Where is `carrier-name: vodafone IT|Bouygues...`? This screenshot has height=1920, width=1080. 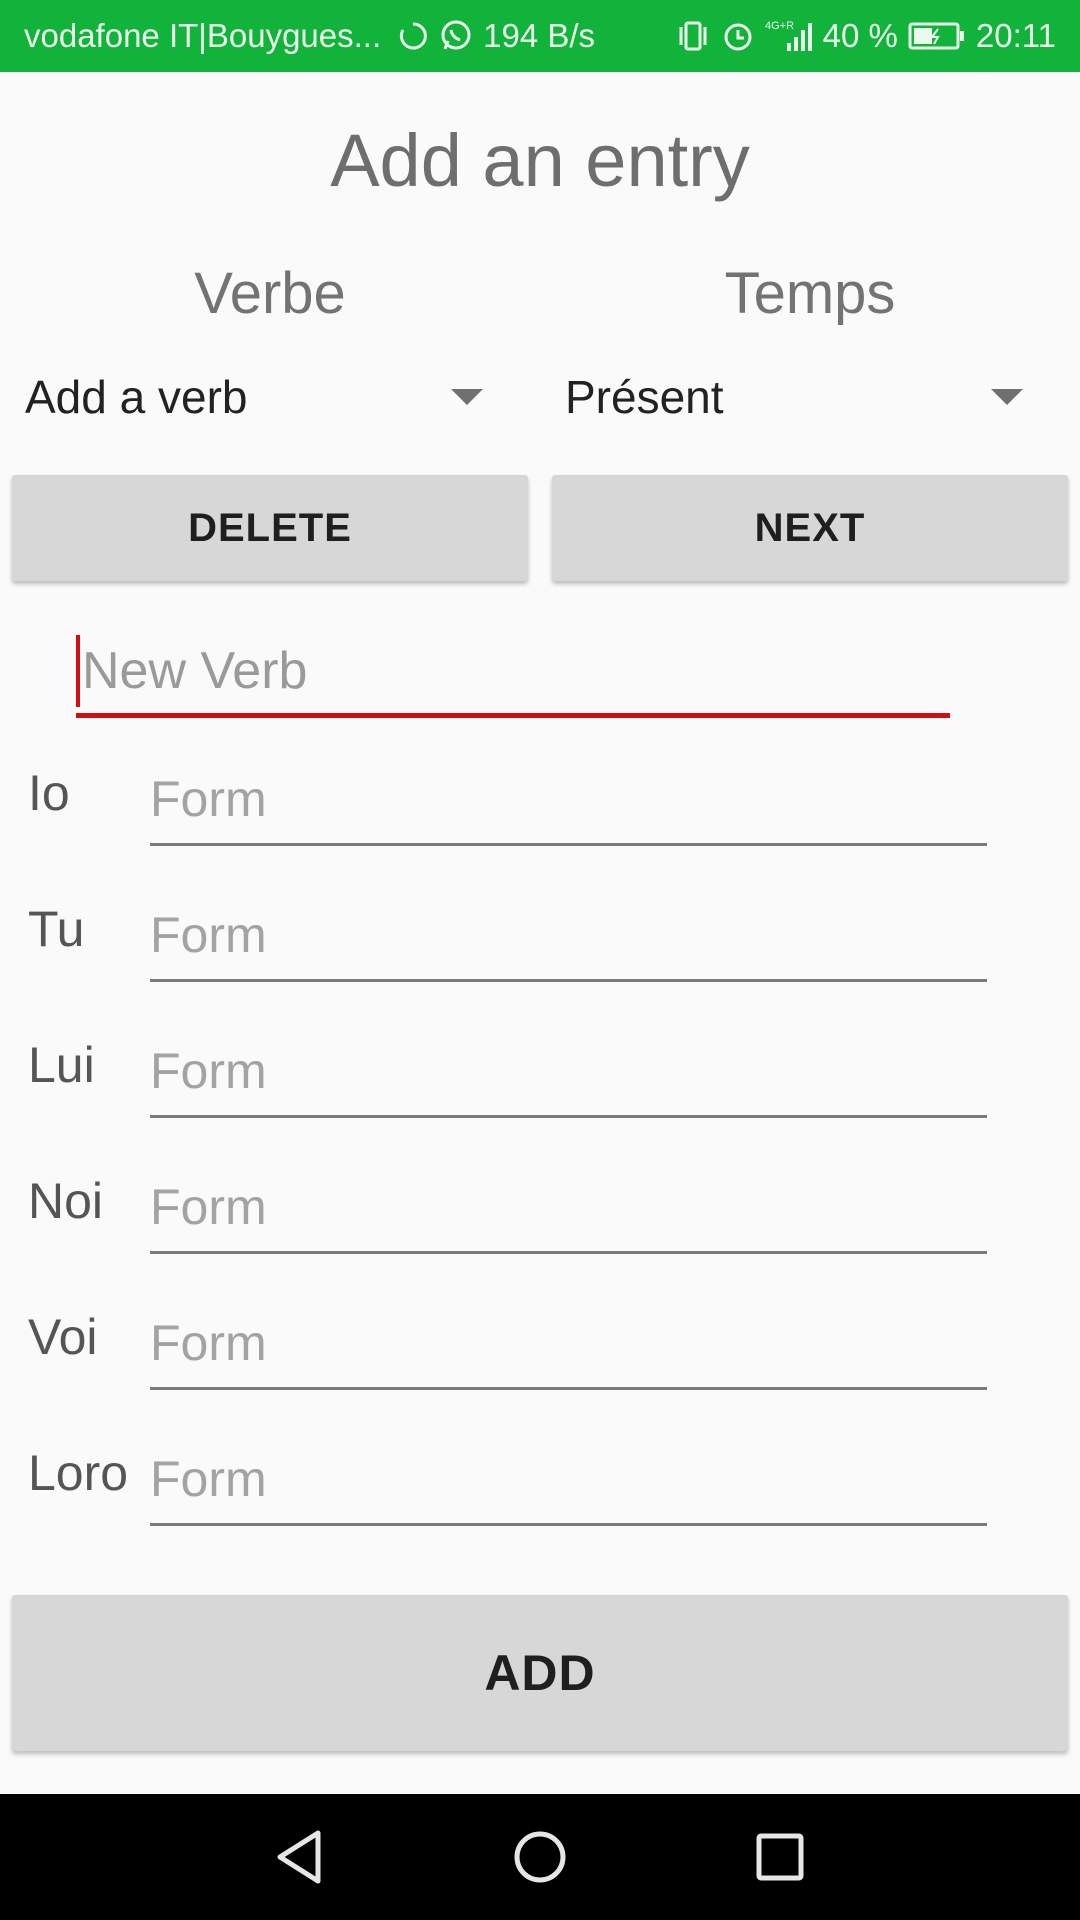
carrier-name: vodafone IT|Bouygues... is located at coordinates (203, 35).